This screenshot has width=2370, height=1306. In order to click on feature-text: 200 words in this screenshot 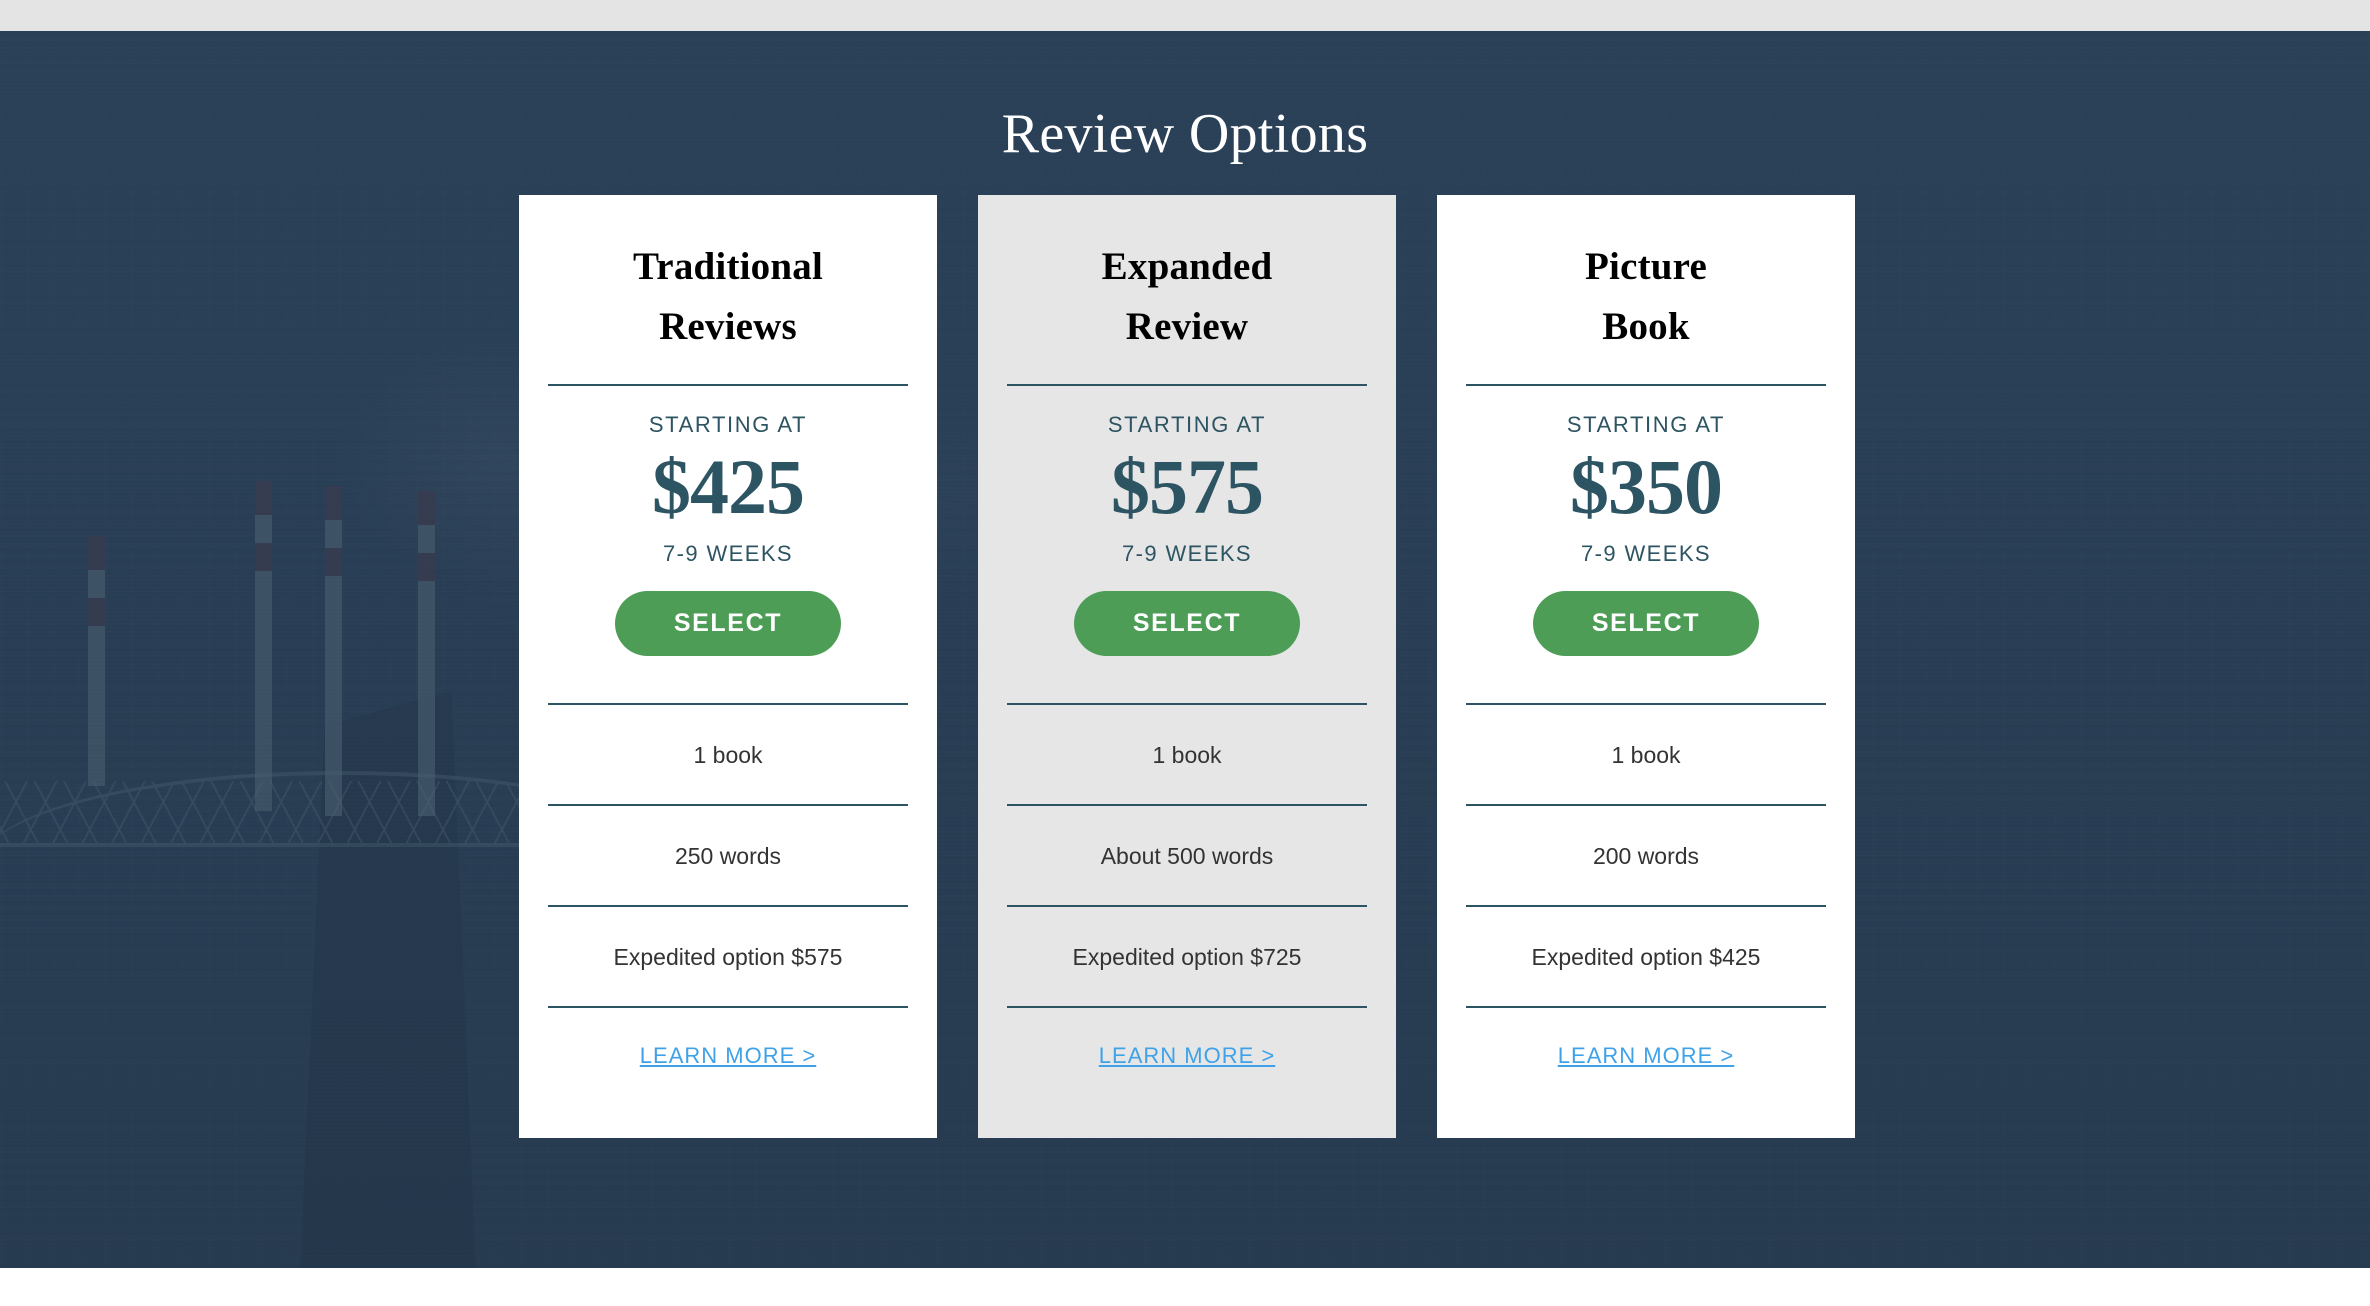, I will do `click(1646, 855)`.